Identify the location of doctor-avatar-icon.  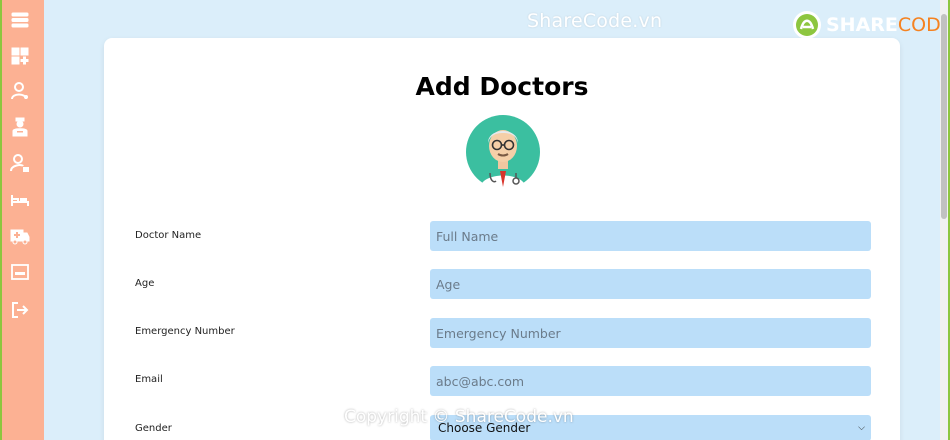
(503, 152).